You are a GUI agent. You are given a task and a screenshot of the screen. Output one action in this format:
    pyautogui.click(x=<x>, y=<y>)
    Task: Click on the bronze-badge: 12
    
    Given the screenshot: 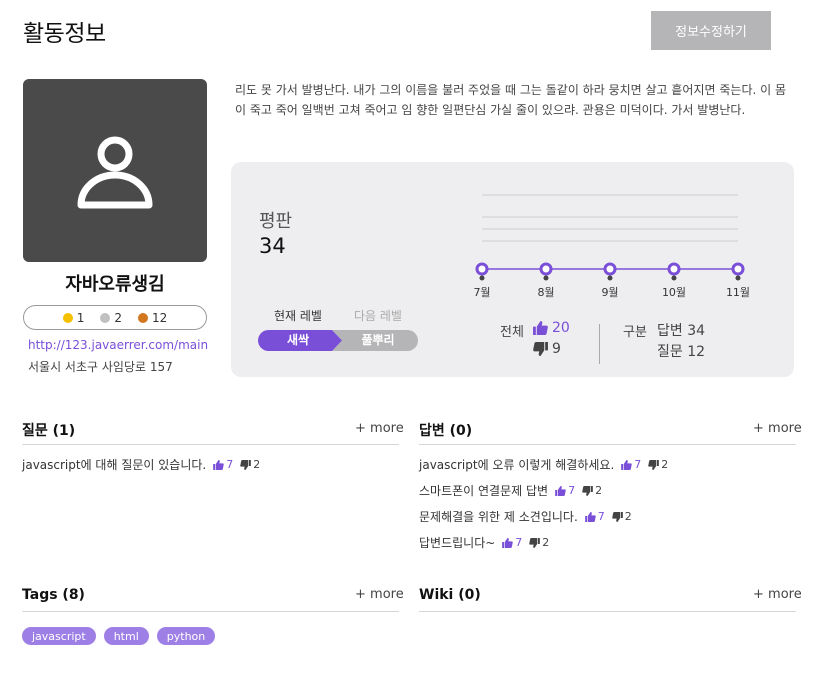 What is the action you would take?
    pyautogui.click(x=152, y=318)
    